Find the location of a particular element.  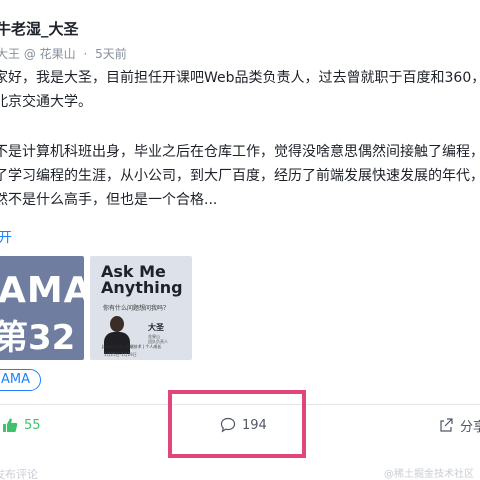

topic-tag: AMA is located at coordinates (21, 380).